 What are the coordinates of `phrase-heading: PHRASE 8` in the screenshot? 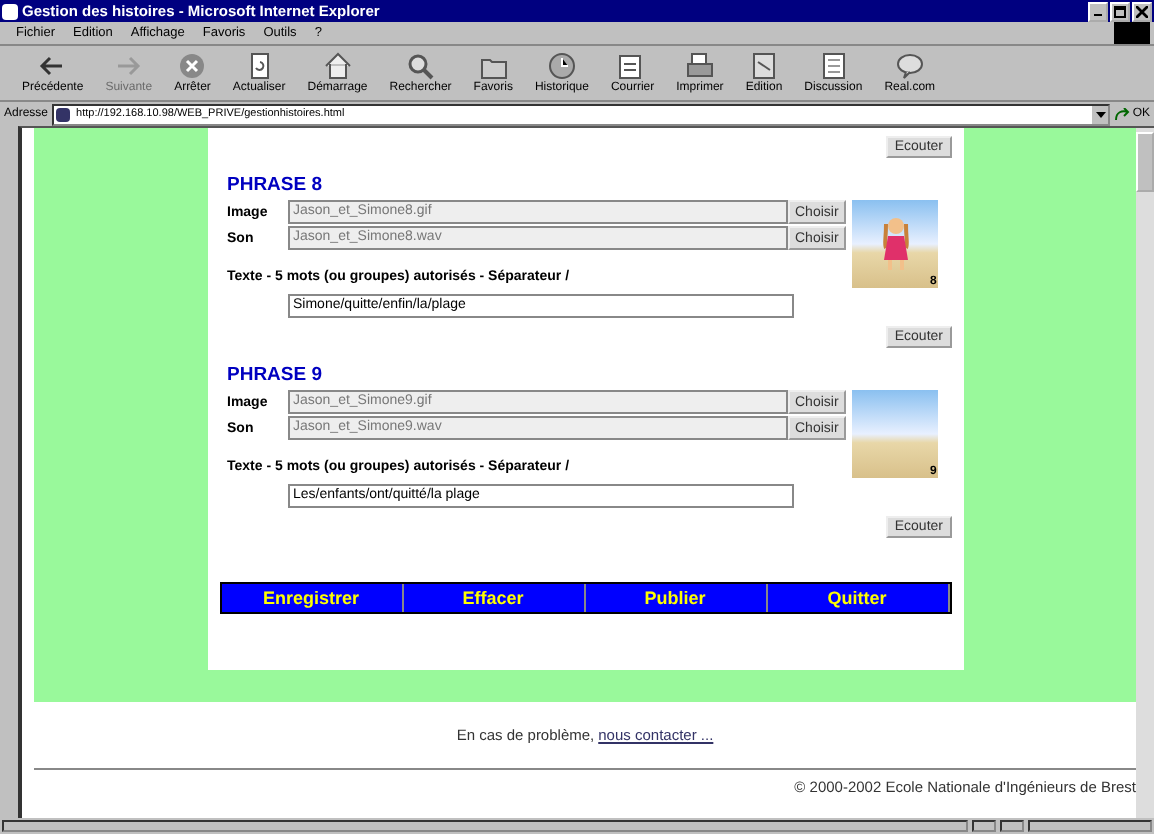 It's located at (276, 185).